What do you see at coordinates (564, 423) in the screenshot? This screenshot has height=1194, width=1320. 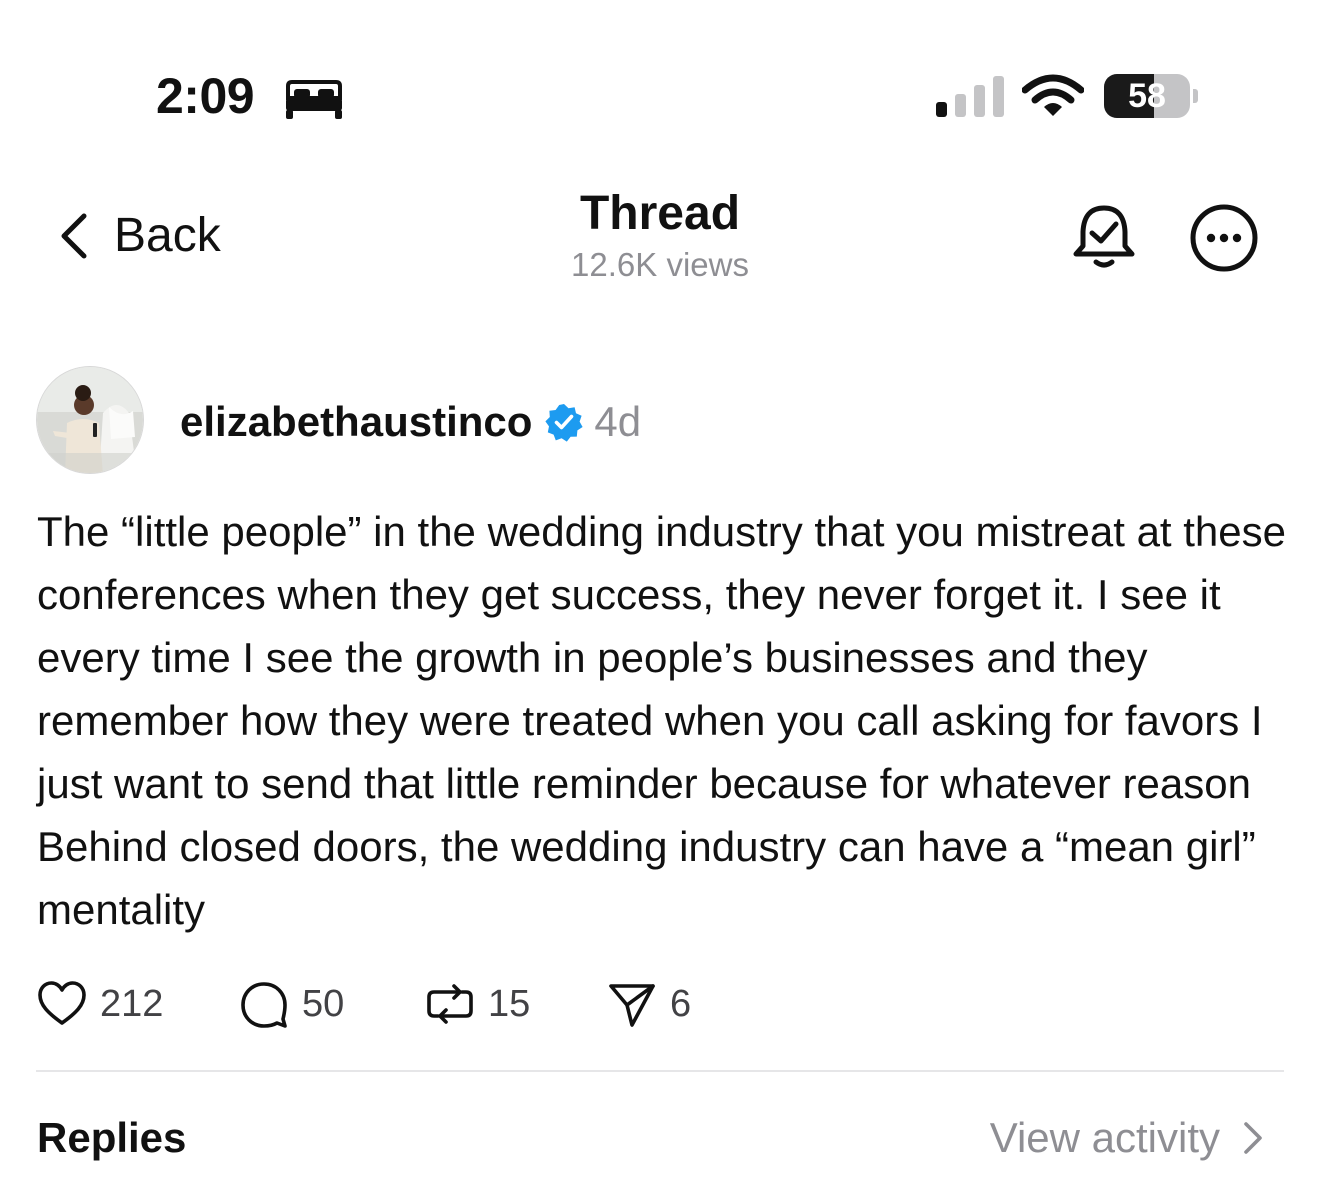 I see `verified-badge-icon` at bounding box center [564, 423].